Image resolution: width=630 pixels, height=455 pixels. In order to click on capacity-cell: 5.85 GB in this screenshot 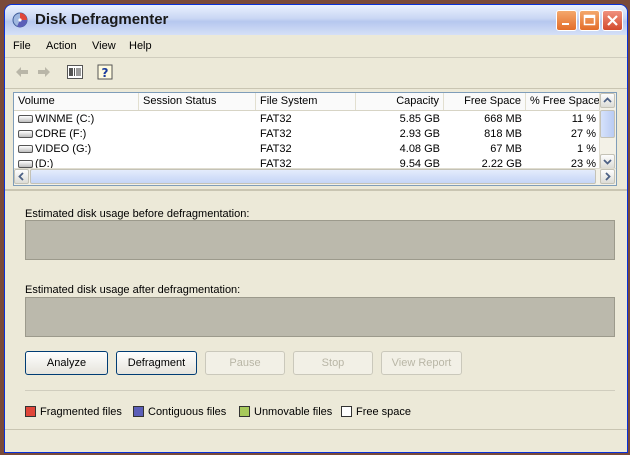, I will do `click(419, 119)`.